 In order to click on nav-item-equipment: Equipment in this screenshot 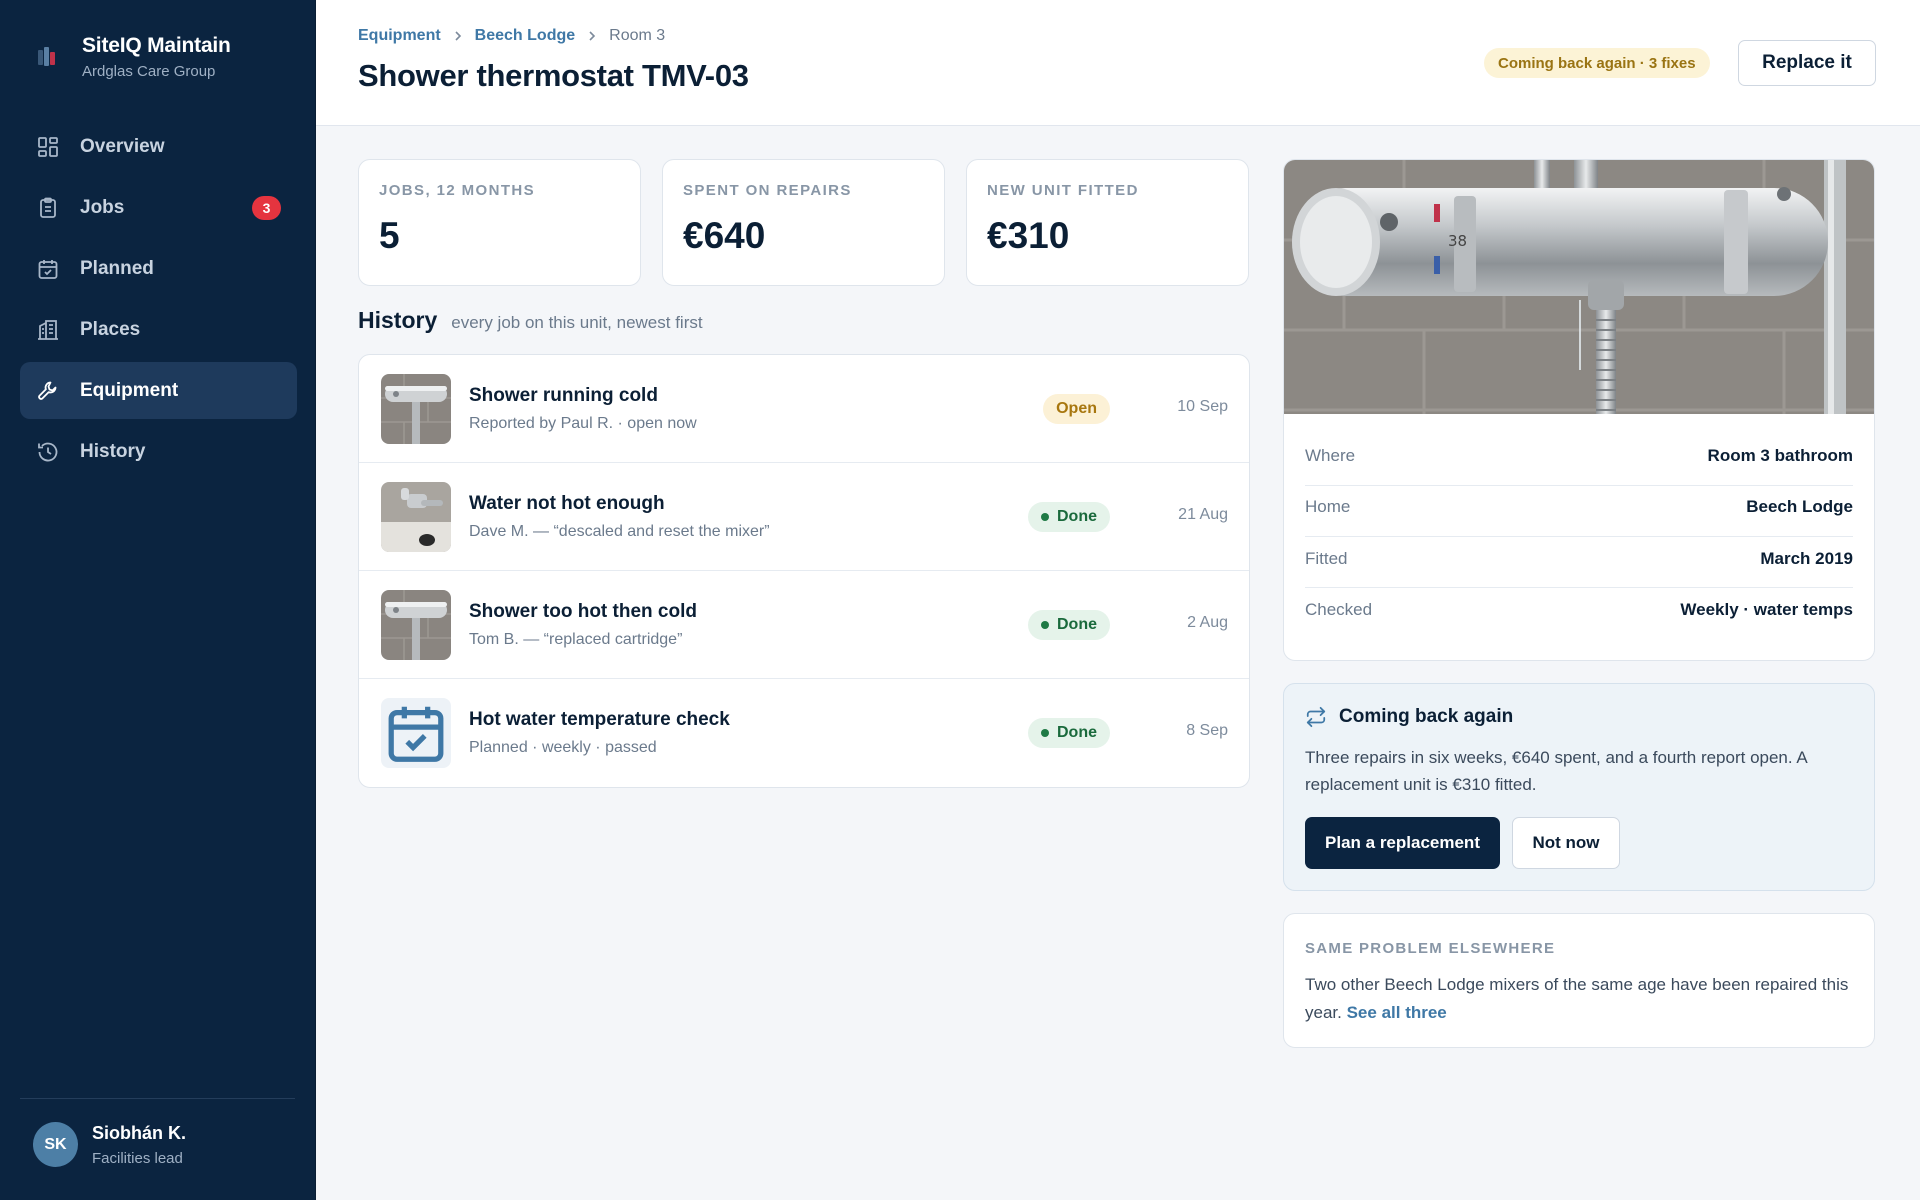, I will do `click(158, 390)`.